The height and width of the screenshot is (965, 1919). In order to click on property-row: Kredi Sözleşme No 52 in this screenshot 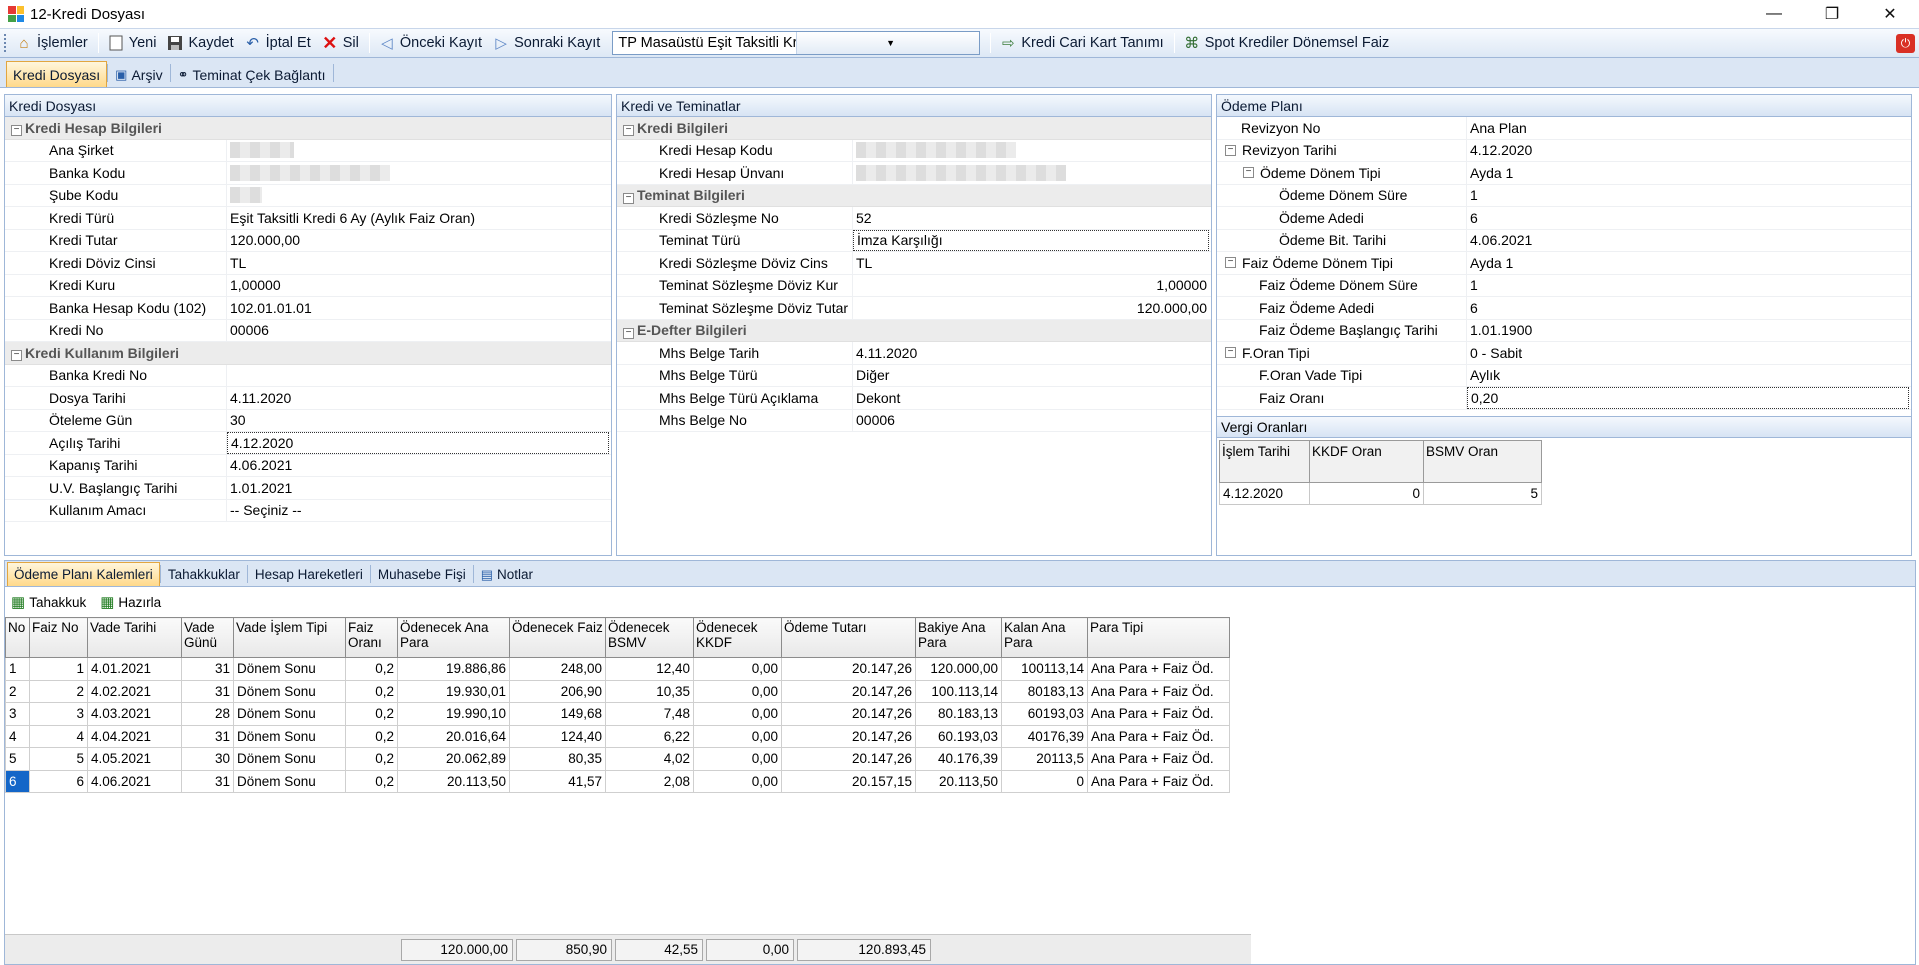, I will do `click(914, 218)`.